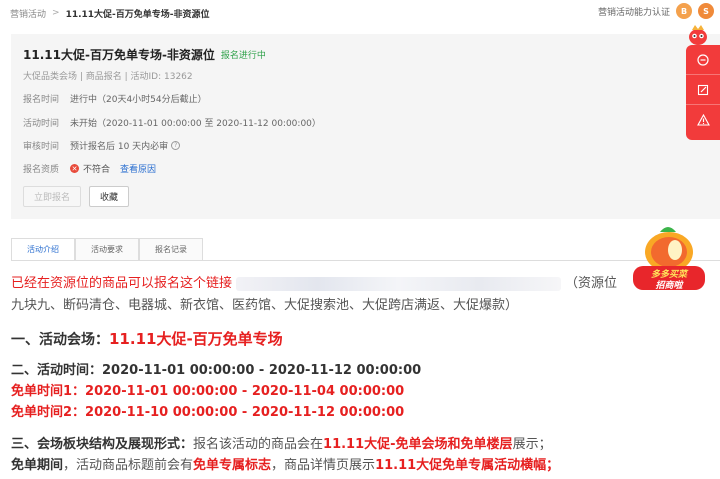 The height and width of the screenshot is (479, 720). I want to click on activity-subtitle: 大促品类会场 | 商品报名 | 活动ID: 13262, so click(108, 77).